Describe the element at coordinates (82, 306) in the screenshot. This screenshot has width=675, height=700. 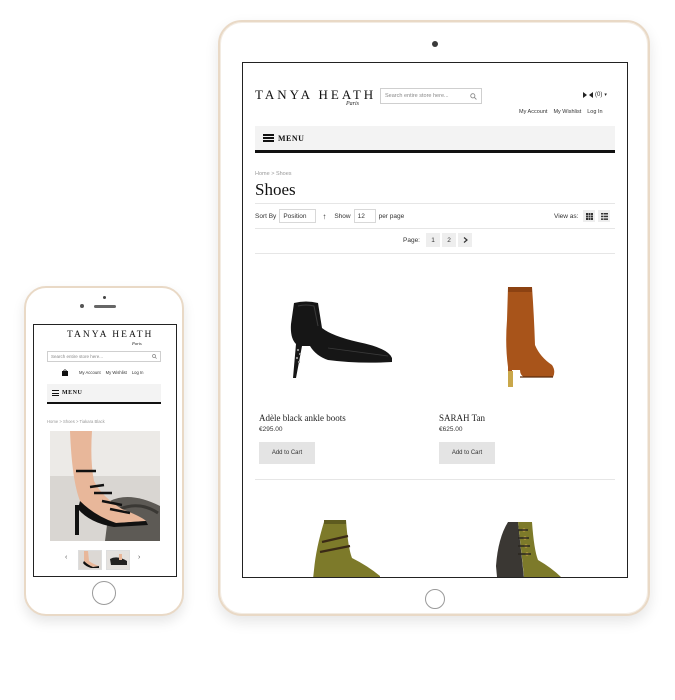
I see `phone-camera` at that location.